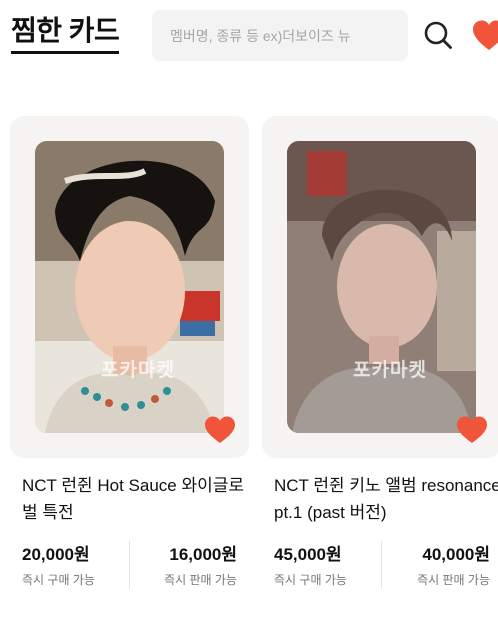 Image resolution: width=498 pixels, height=620 pixels. I want to click on card-title: NCT 런쥔 키노 앨범 resonance pt.1 (past 버전), so click(386, 499).